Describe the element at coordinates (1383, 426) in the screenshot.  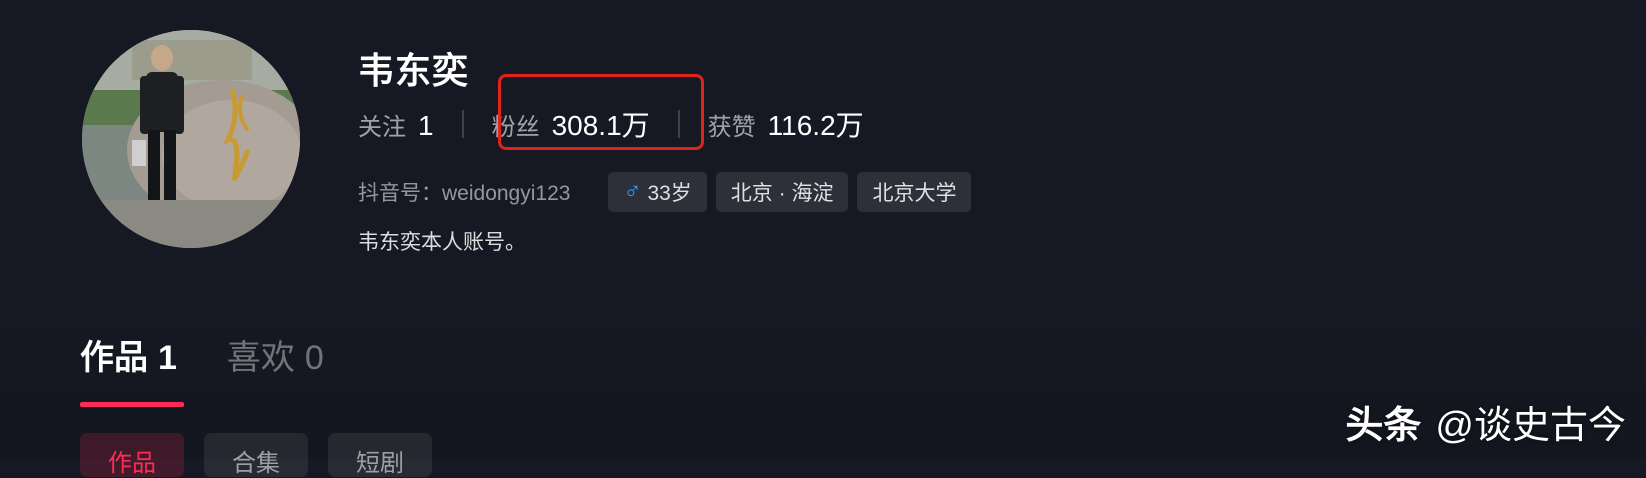
I see `watermark-brand: 头条` at that location.